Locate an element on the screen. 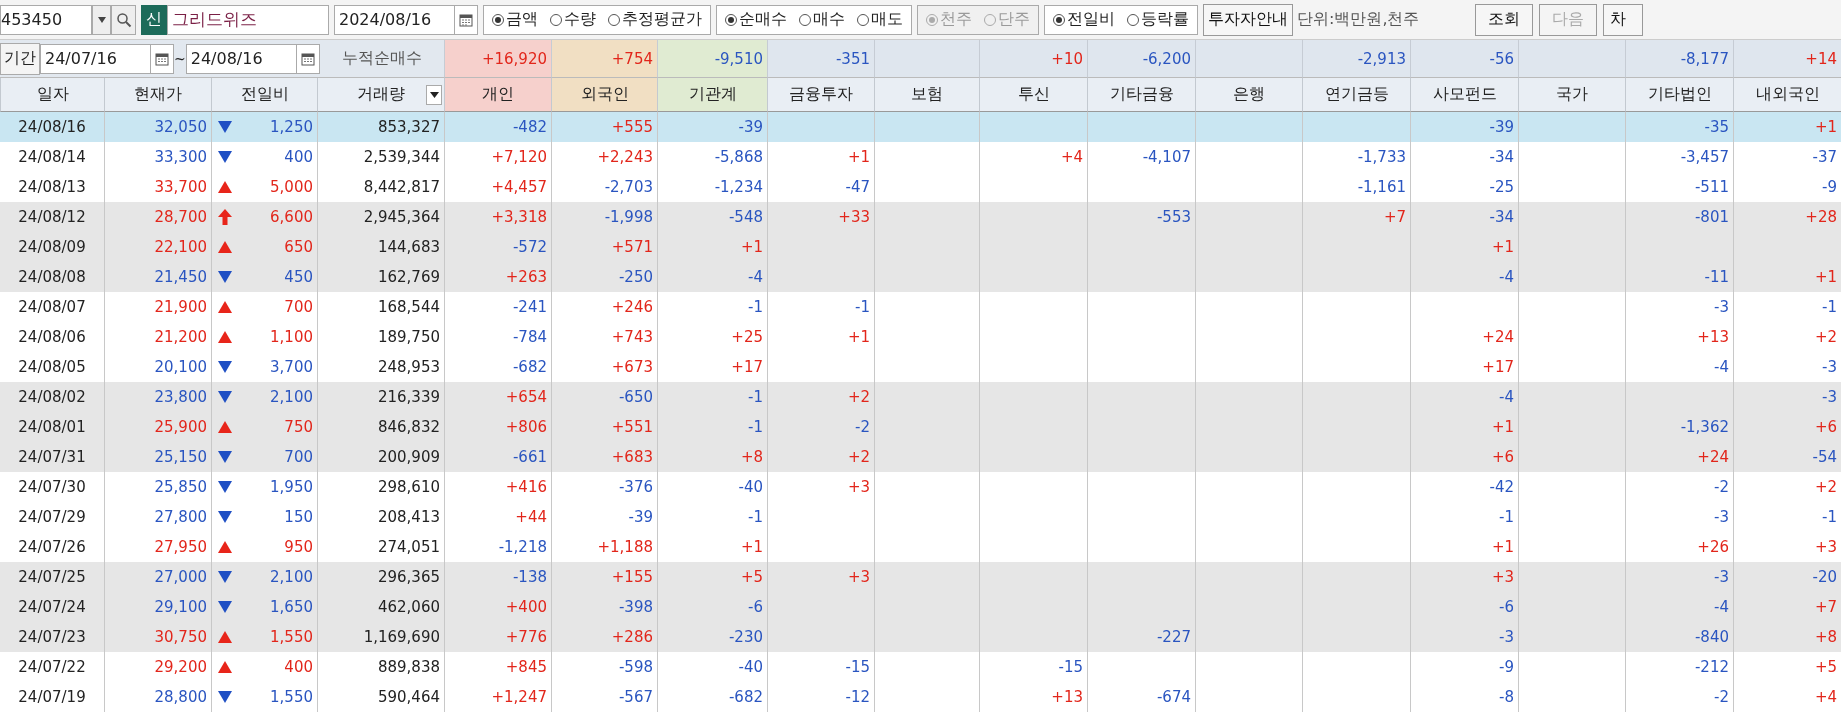 The width and height of the screenshot is (1841, 720). toolbar-button: 차 is located at coordinates (1623, 19).